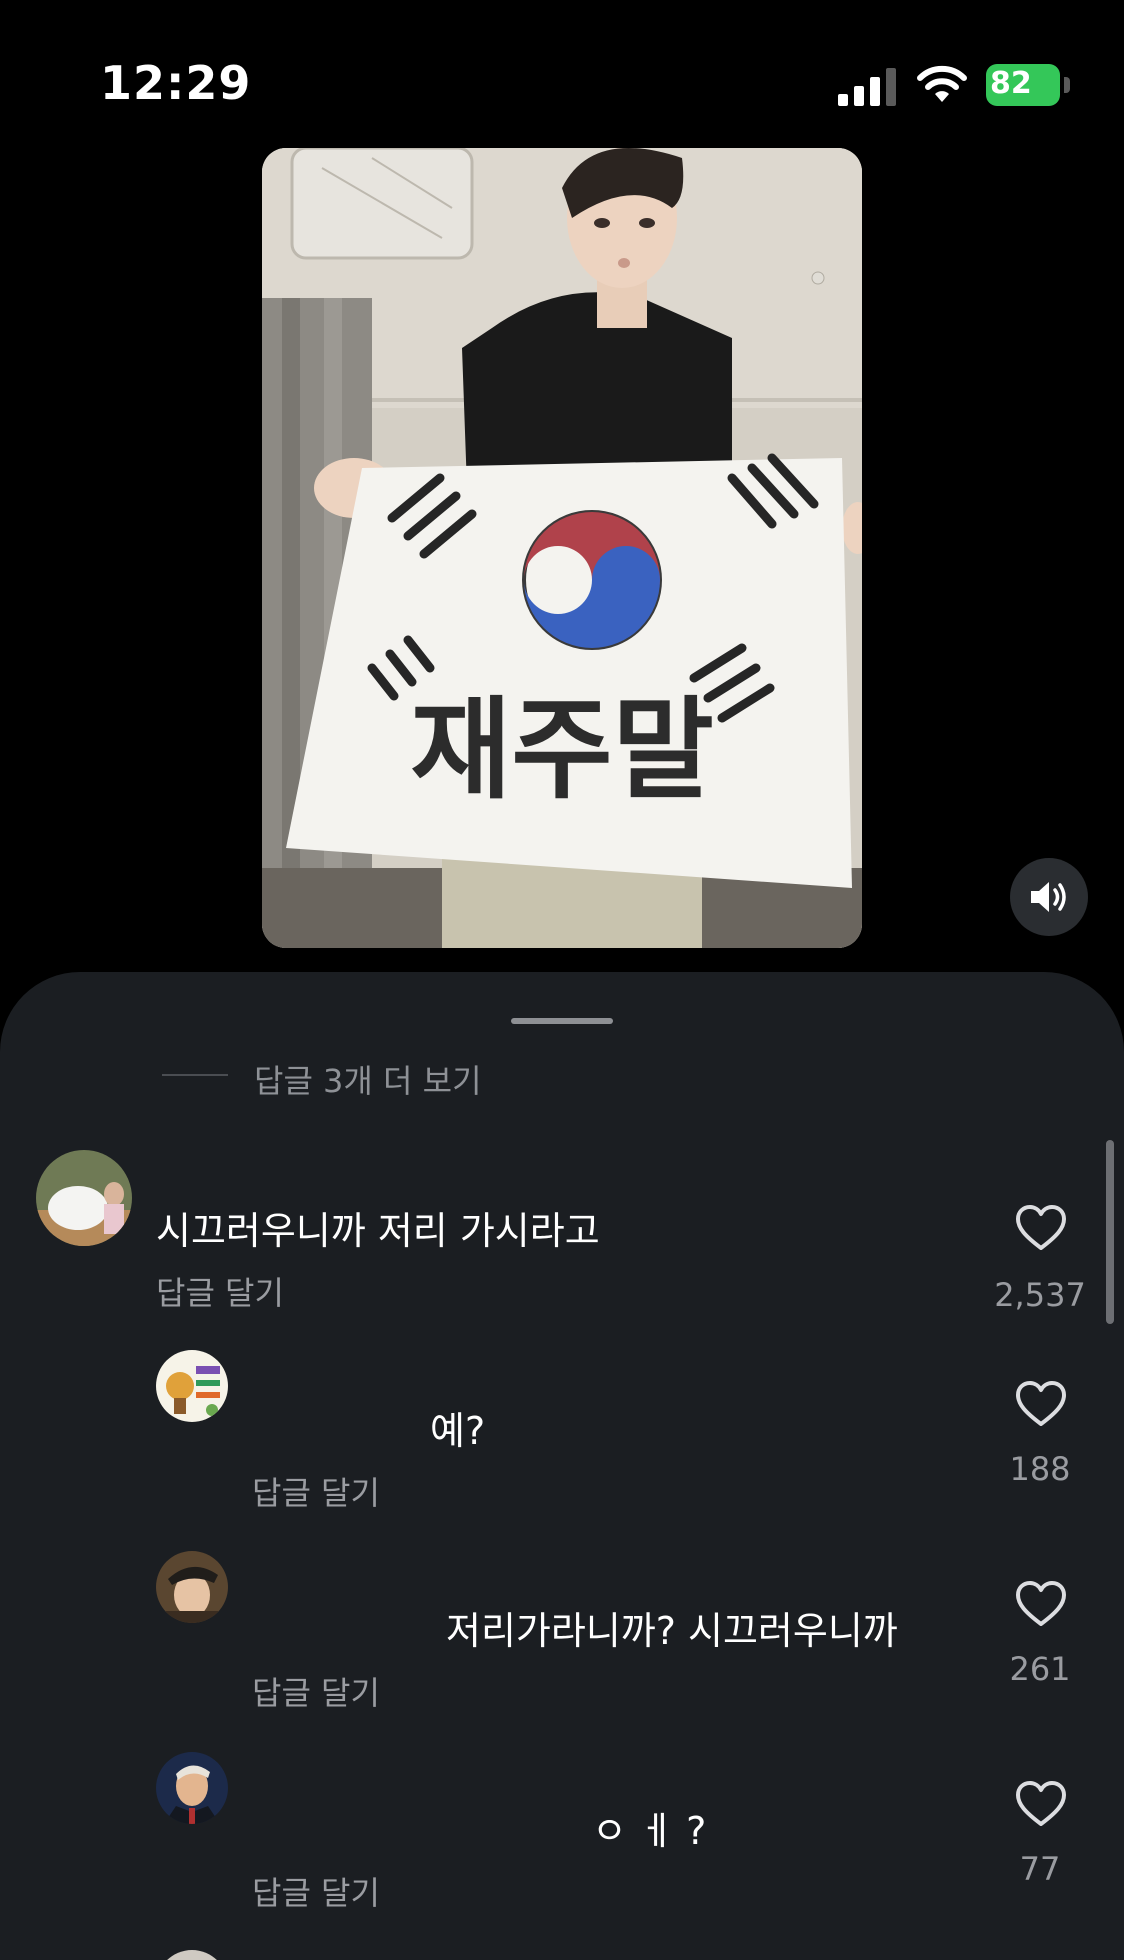  Describe the element at coordinates (1110, 1232) in the screenshot. I see `scrollbar` at that location.